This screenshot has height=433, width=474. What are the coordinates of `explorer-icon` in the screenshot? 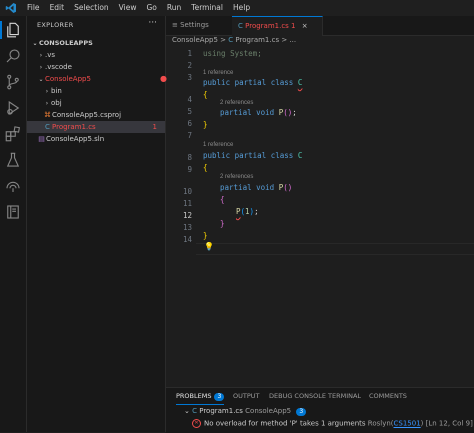 It's located at (11, 30).